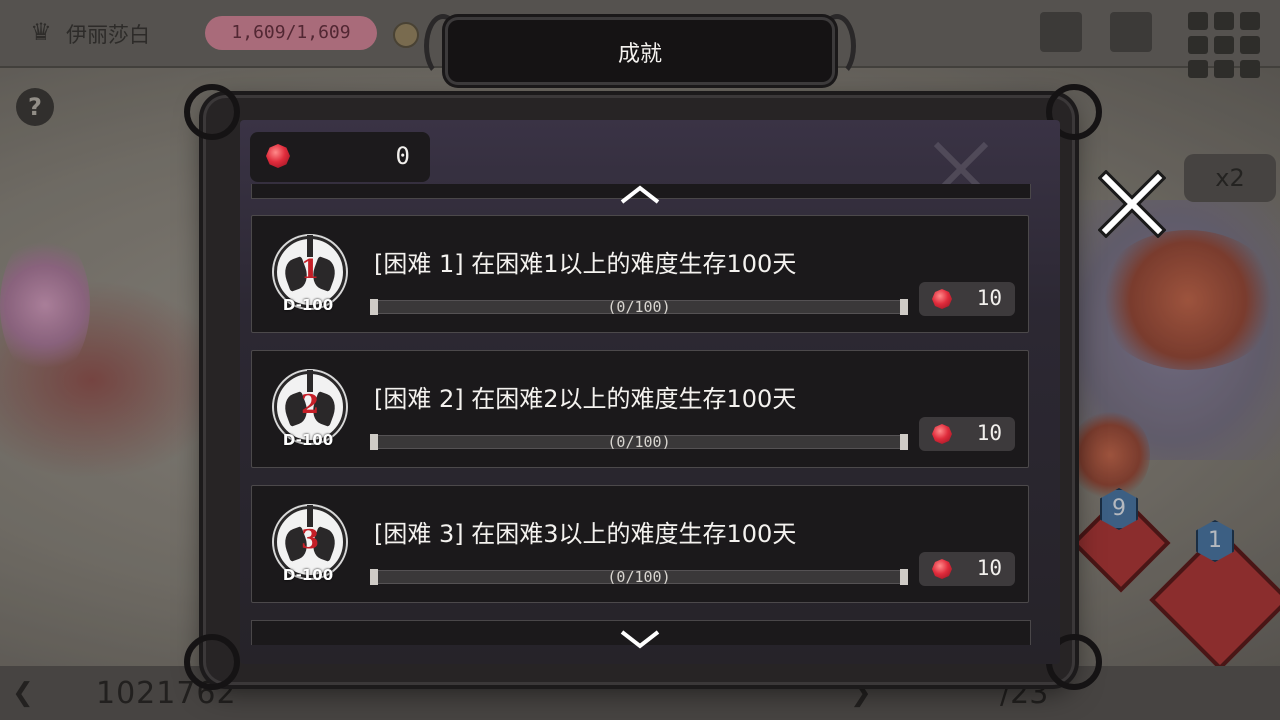 The height and width of the screenshot is (720, 1280). I want to click on close-x-icon, so click(1132, 204).